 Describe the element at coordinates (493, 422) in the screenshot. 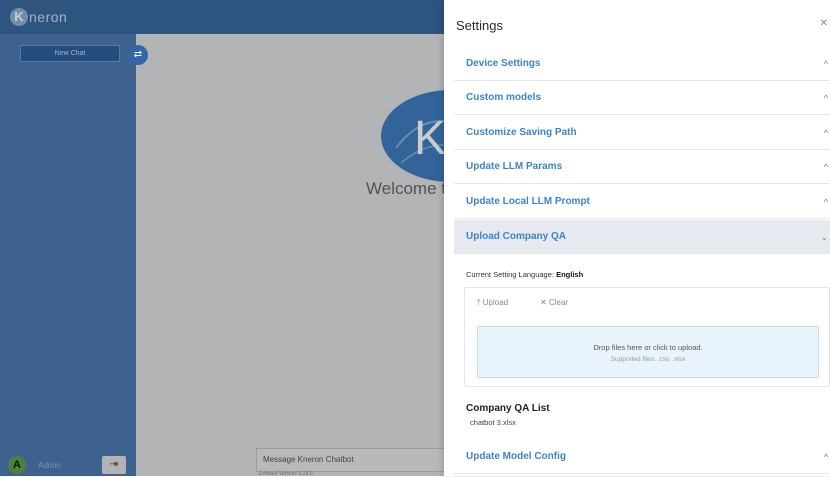

I see `qa-file-item: chatbot 3.xlsx` at that location.